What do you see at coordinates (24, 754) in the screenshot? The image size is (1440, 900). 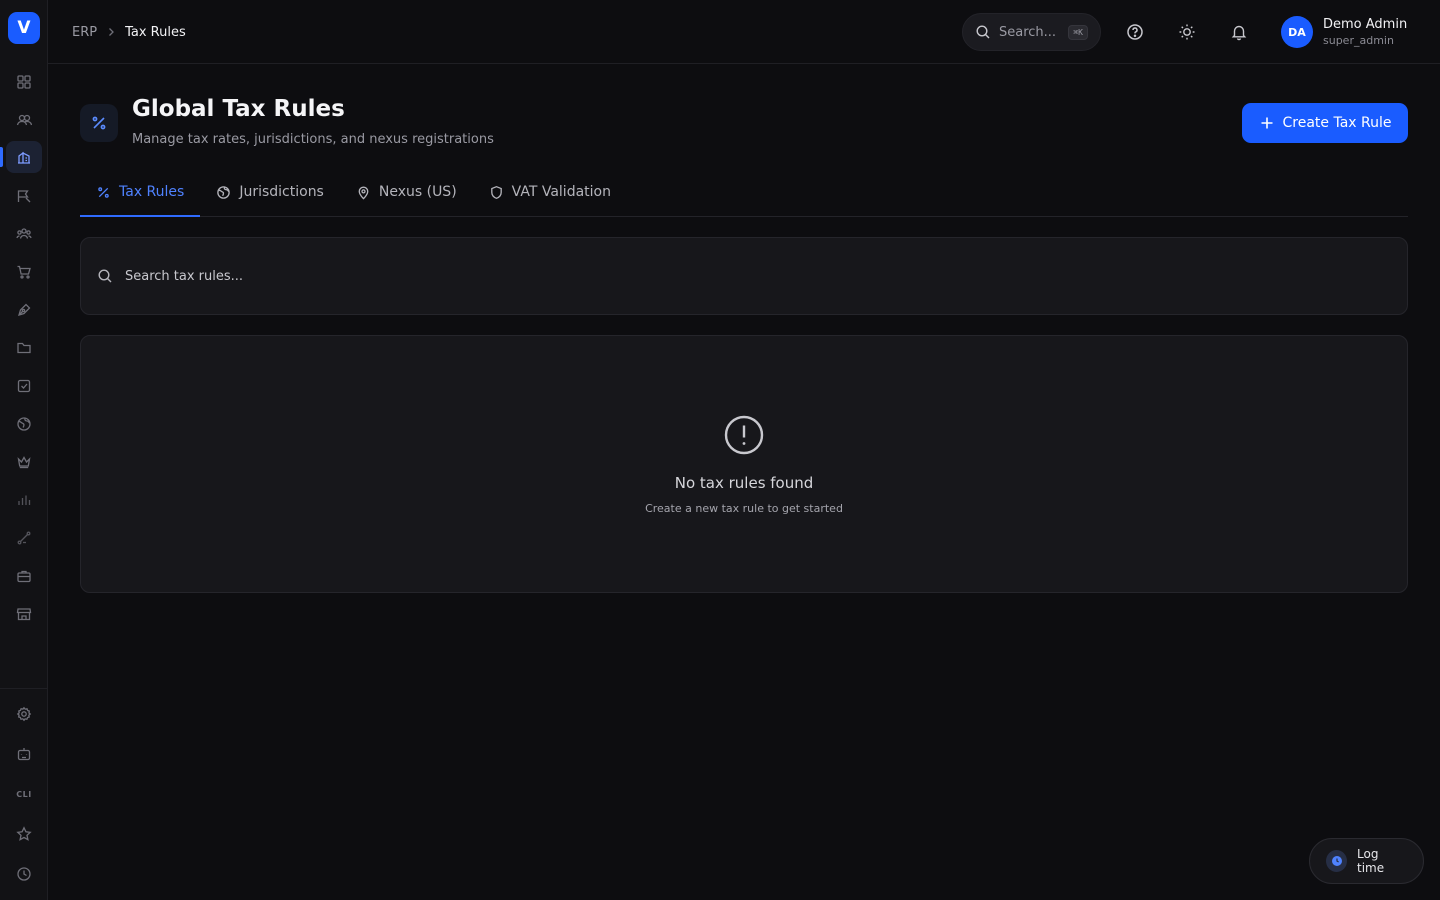 I see `nav-robot-icon` at bounding box center [24, 754].